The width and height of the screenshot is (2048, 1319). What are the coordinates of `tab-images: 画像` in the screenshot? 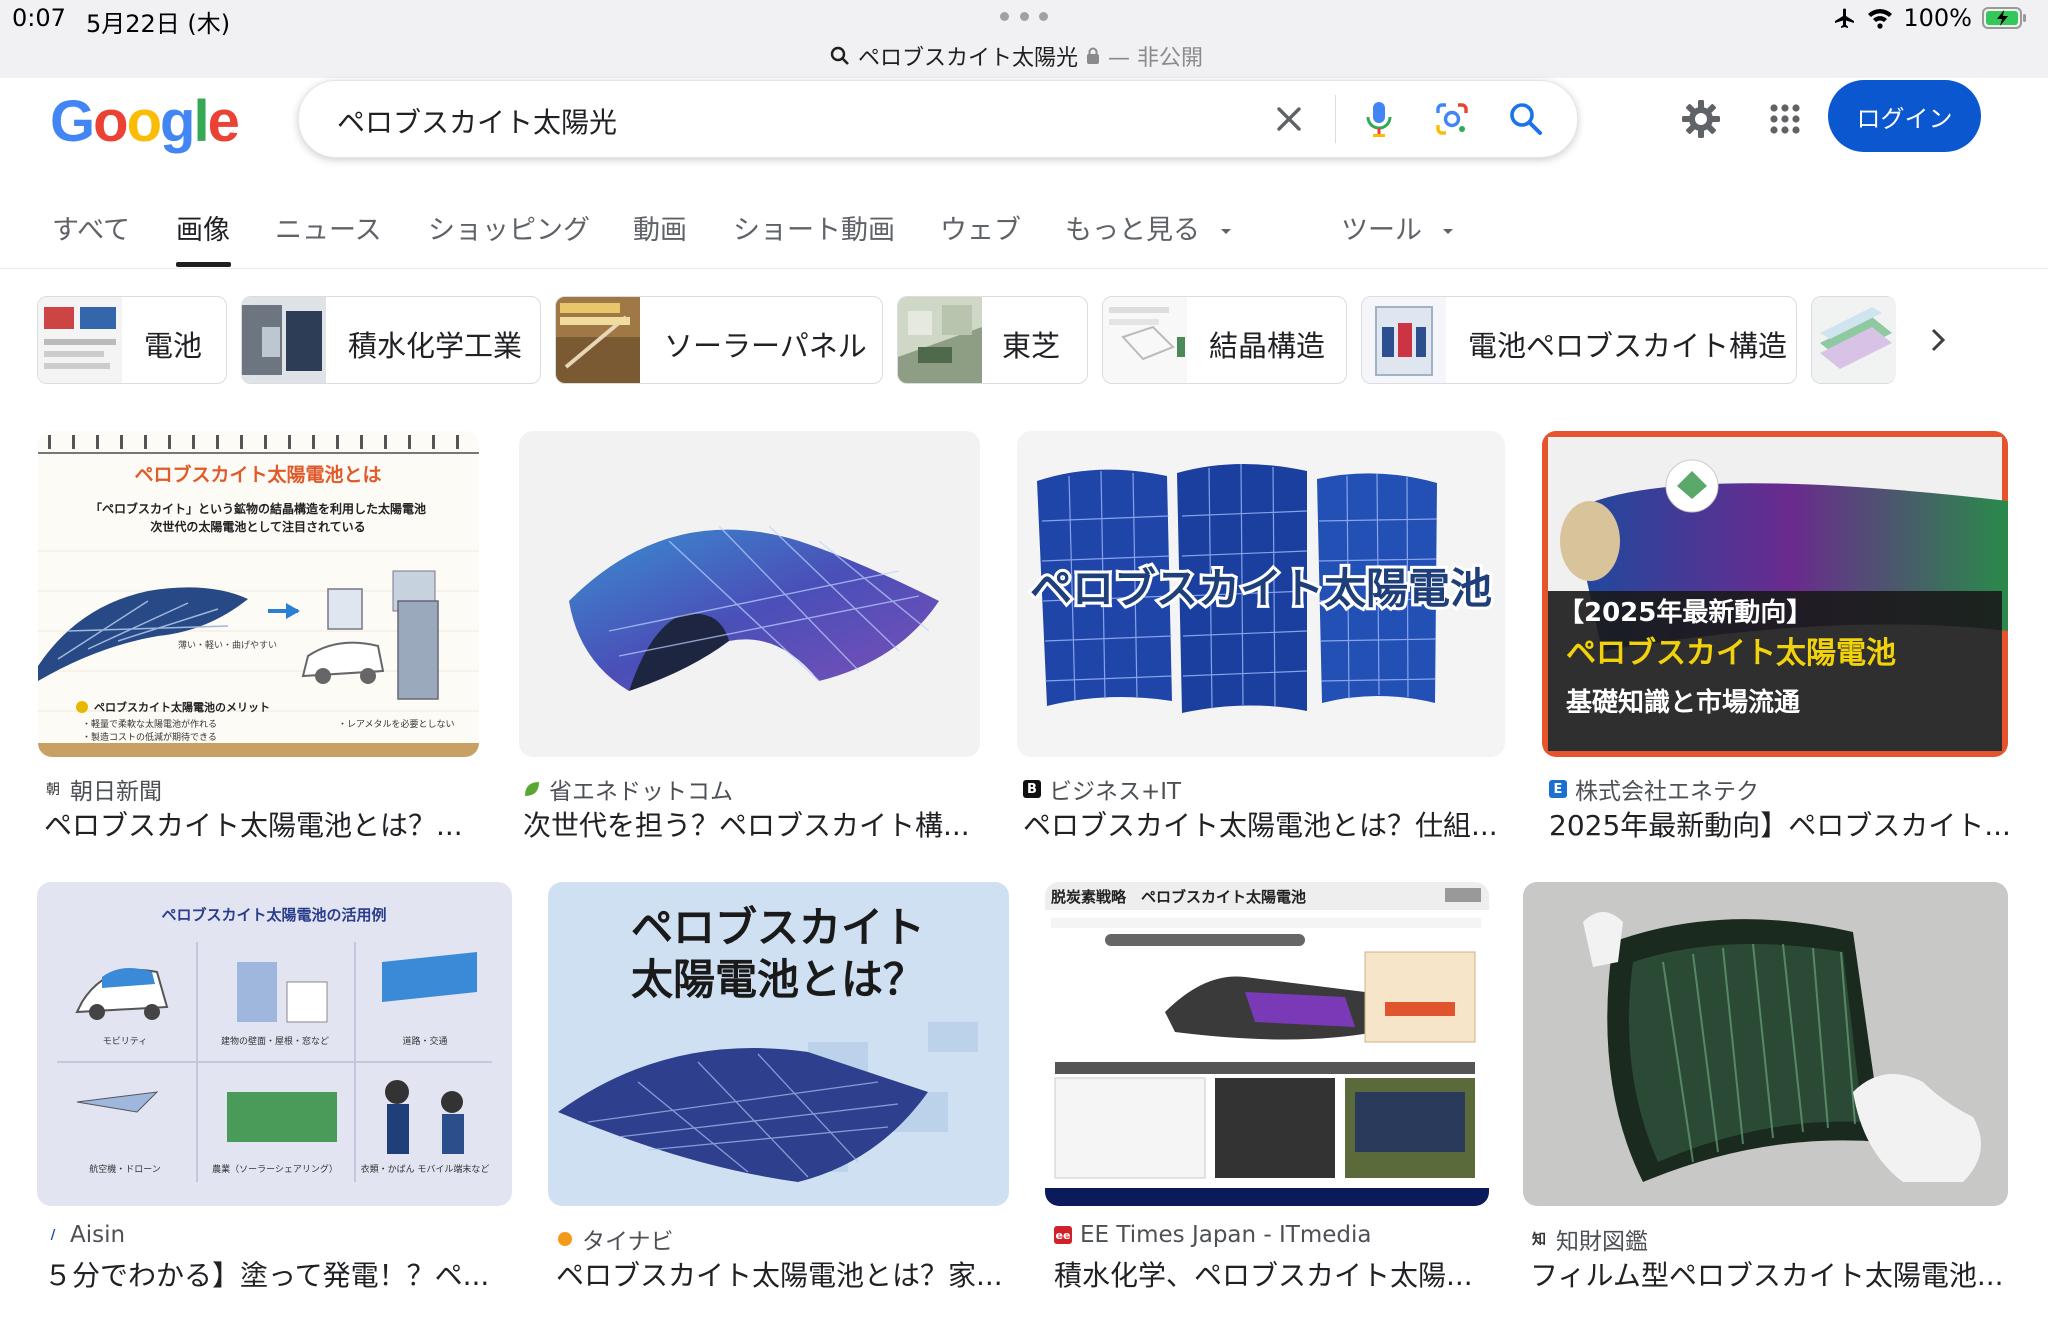 It's located at (203, 227).